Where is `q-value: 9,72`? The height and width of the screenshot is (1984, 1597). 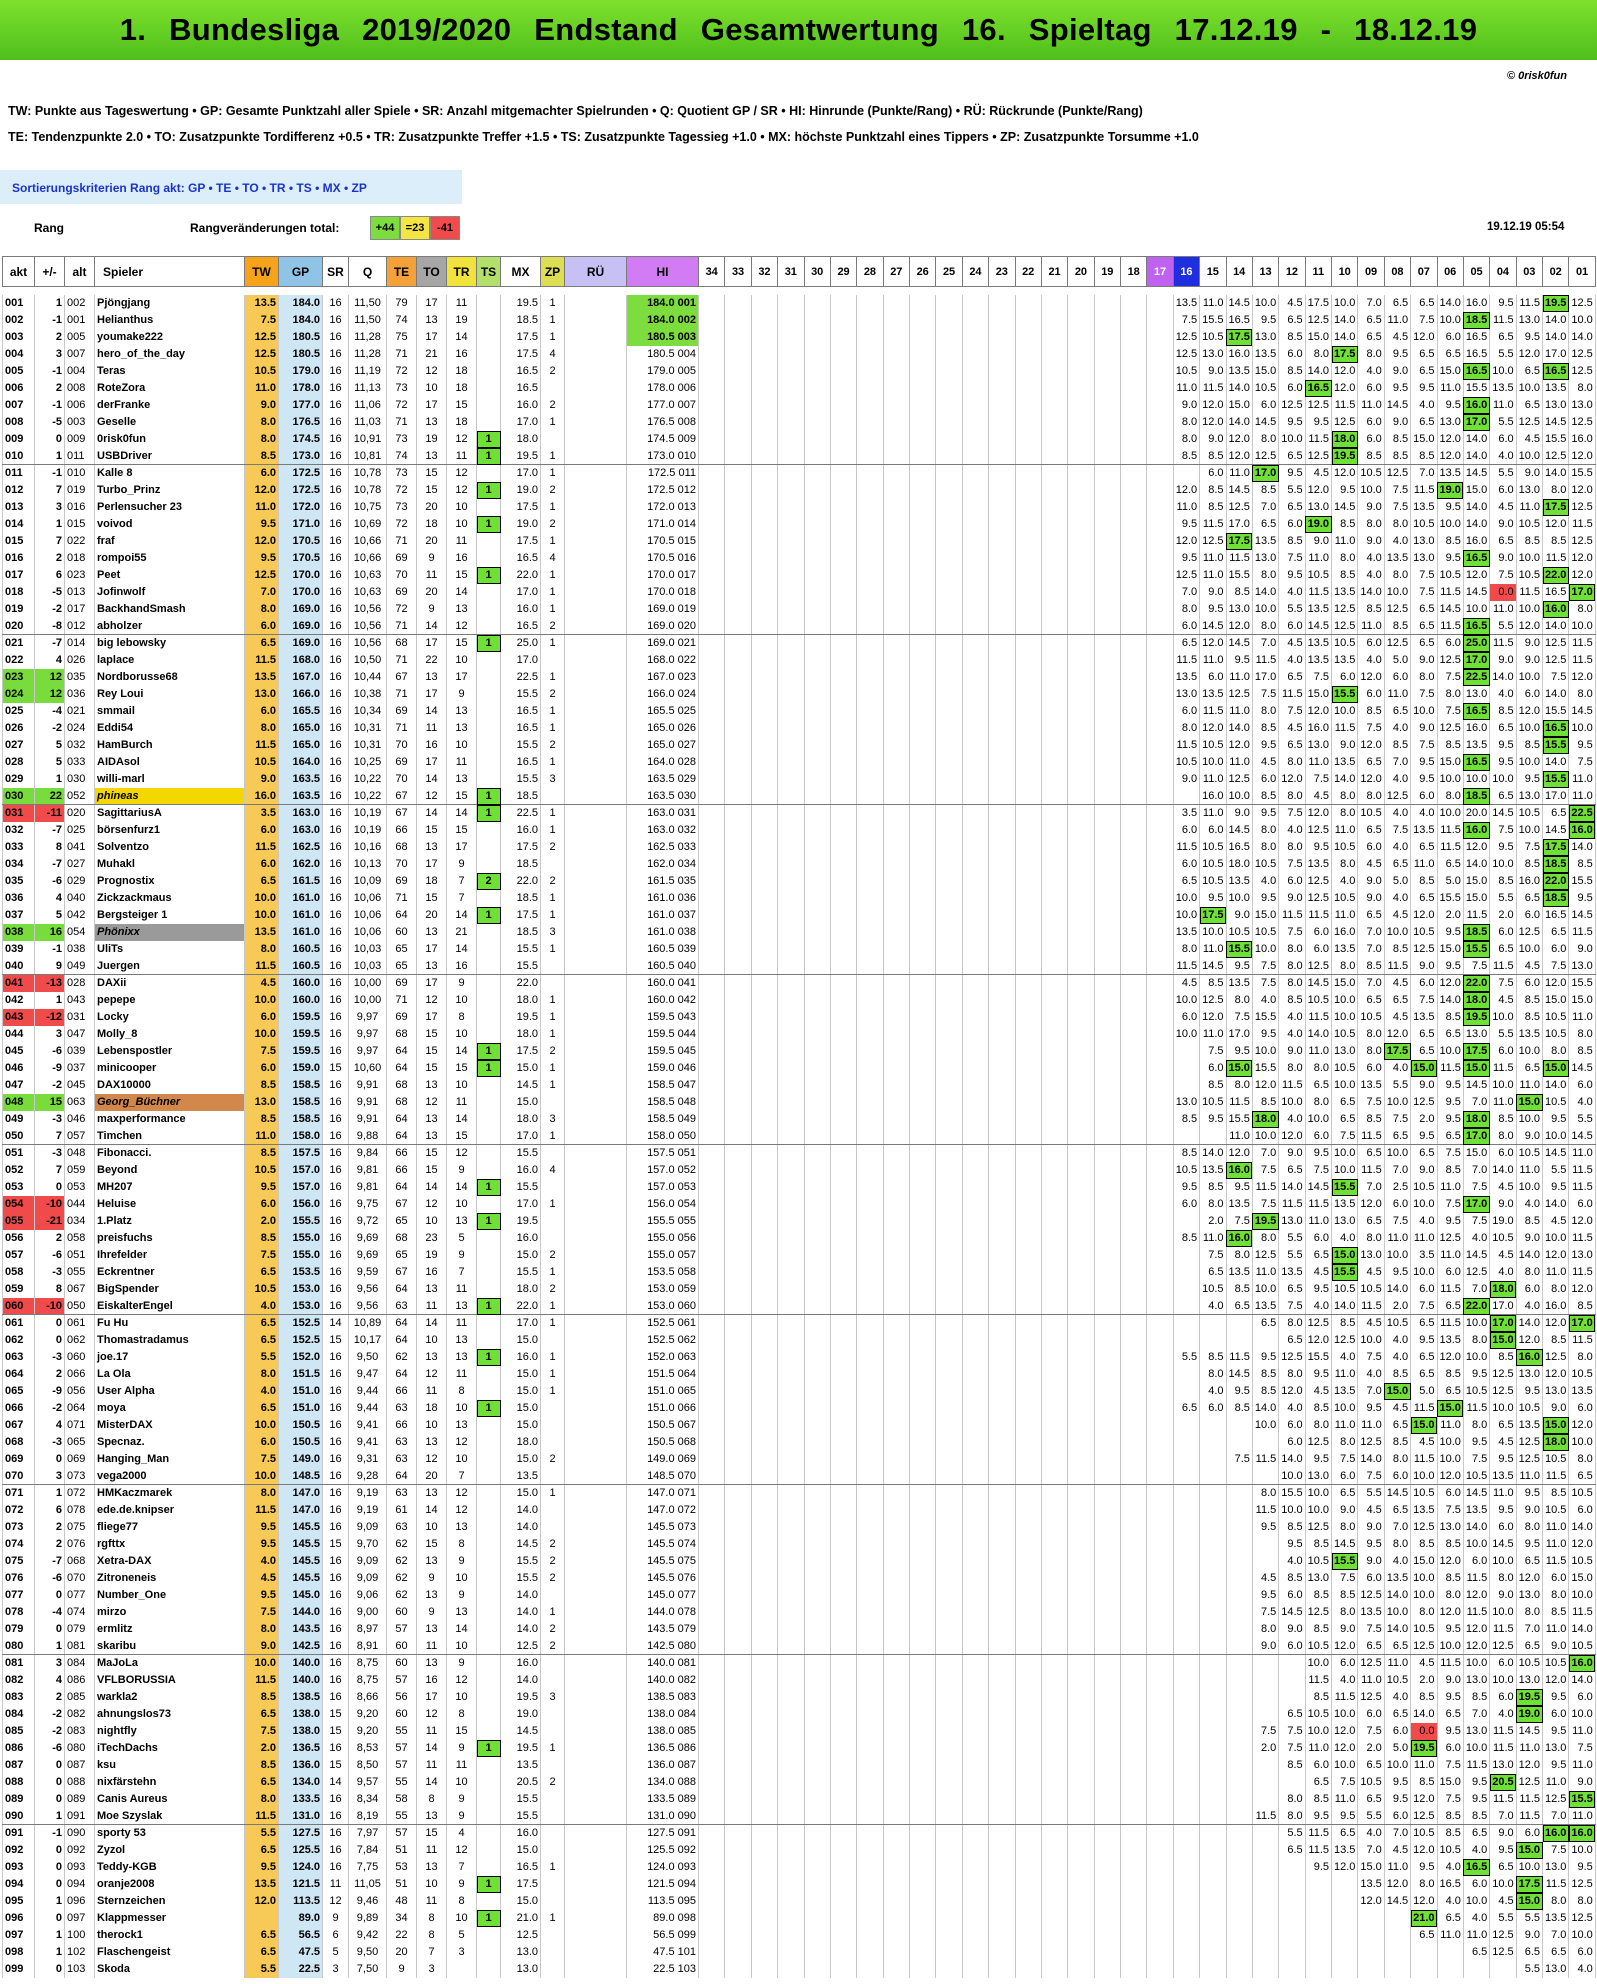 q-value: 9,72 is located at coordinates (367, 1221).